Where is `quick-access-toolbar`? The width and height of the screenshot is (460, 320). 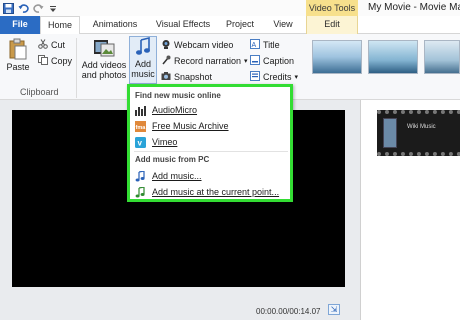 quick-access-toolbar is located at coordinates (30, 8).